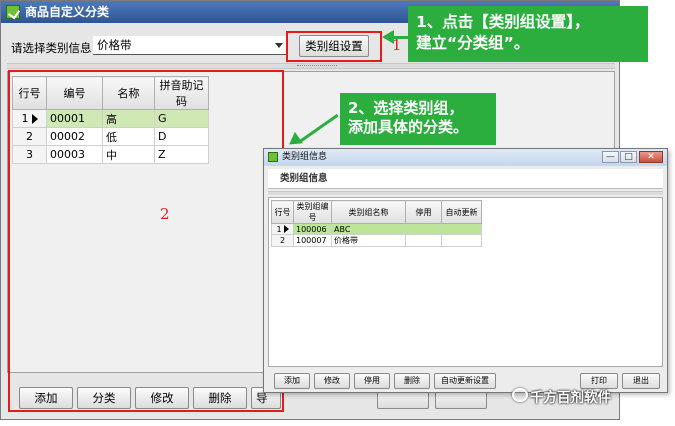 This screenshot has width=675, height=426. Describe the element at coordinates (570, 398) in the screenshot. I see `watermark-text: 千方百剂软件` at that location.